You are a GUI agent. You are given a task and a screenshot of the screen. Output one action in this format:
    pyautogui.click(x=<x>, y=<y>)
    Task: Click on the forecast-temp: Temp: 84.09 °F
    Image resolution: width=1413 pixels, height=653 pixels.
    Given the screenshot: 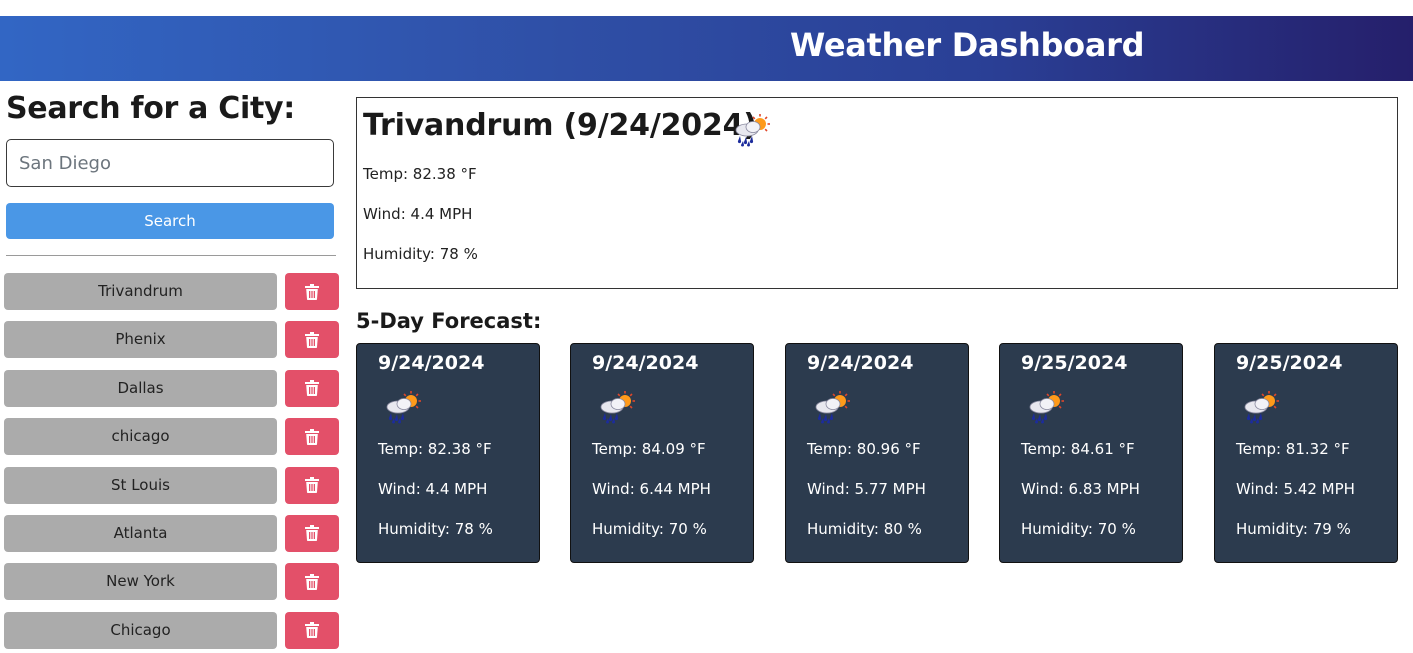 What is the action you would take?
    pyautogui.click(x=649, y=449)
    